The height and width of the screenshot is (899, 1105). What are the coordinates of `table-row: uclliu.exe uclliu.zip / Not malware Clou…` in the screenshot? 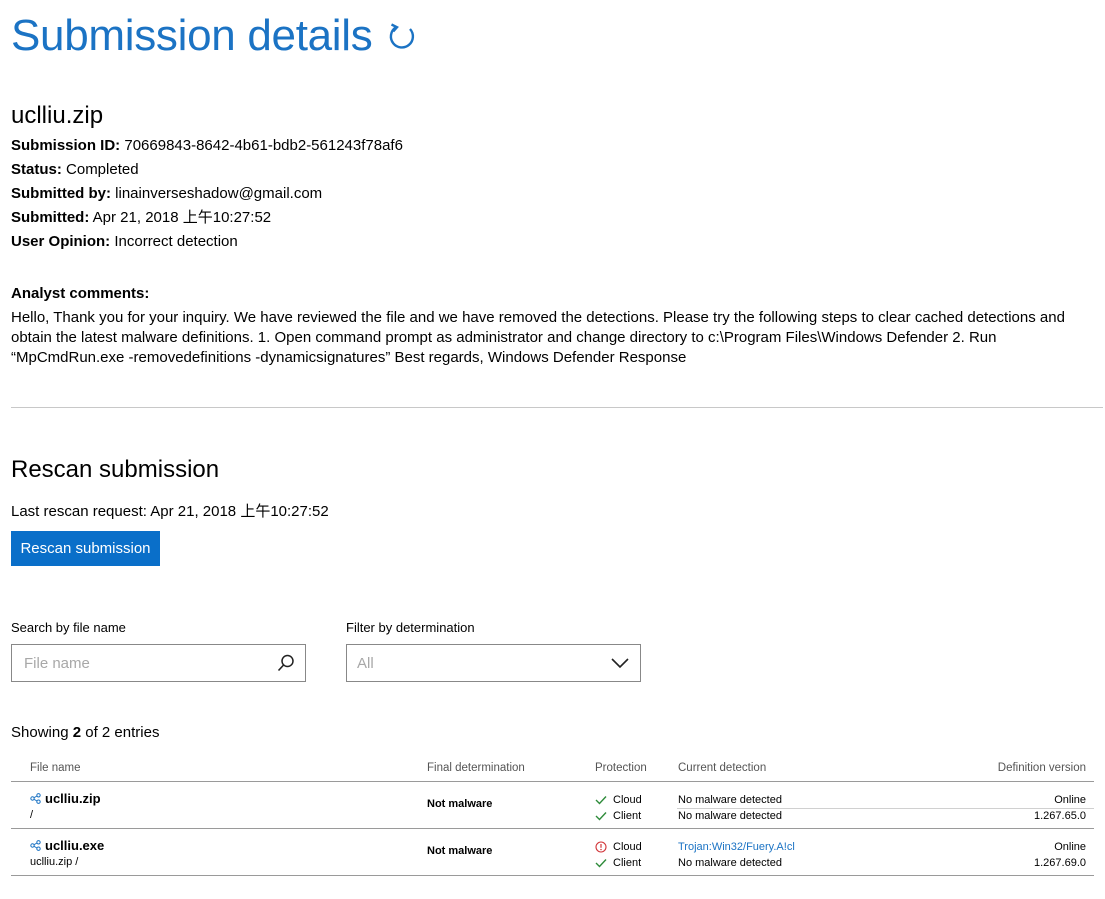 It's located at (552, 852).